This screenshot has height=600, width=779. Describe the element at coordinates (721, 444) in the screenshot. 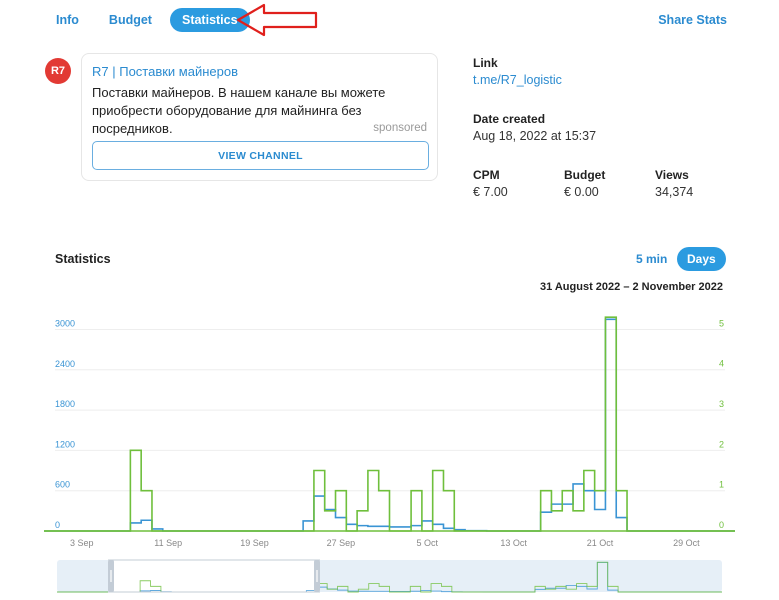

I see `y-right-tick-label: 2` at that location.